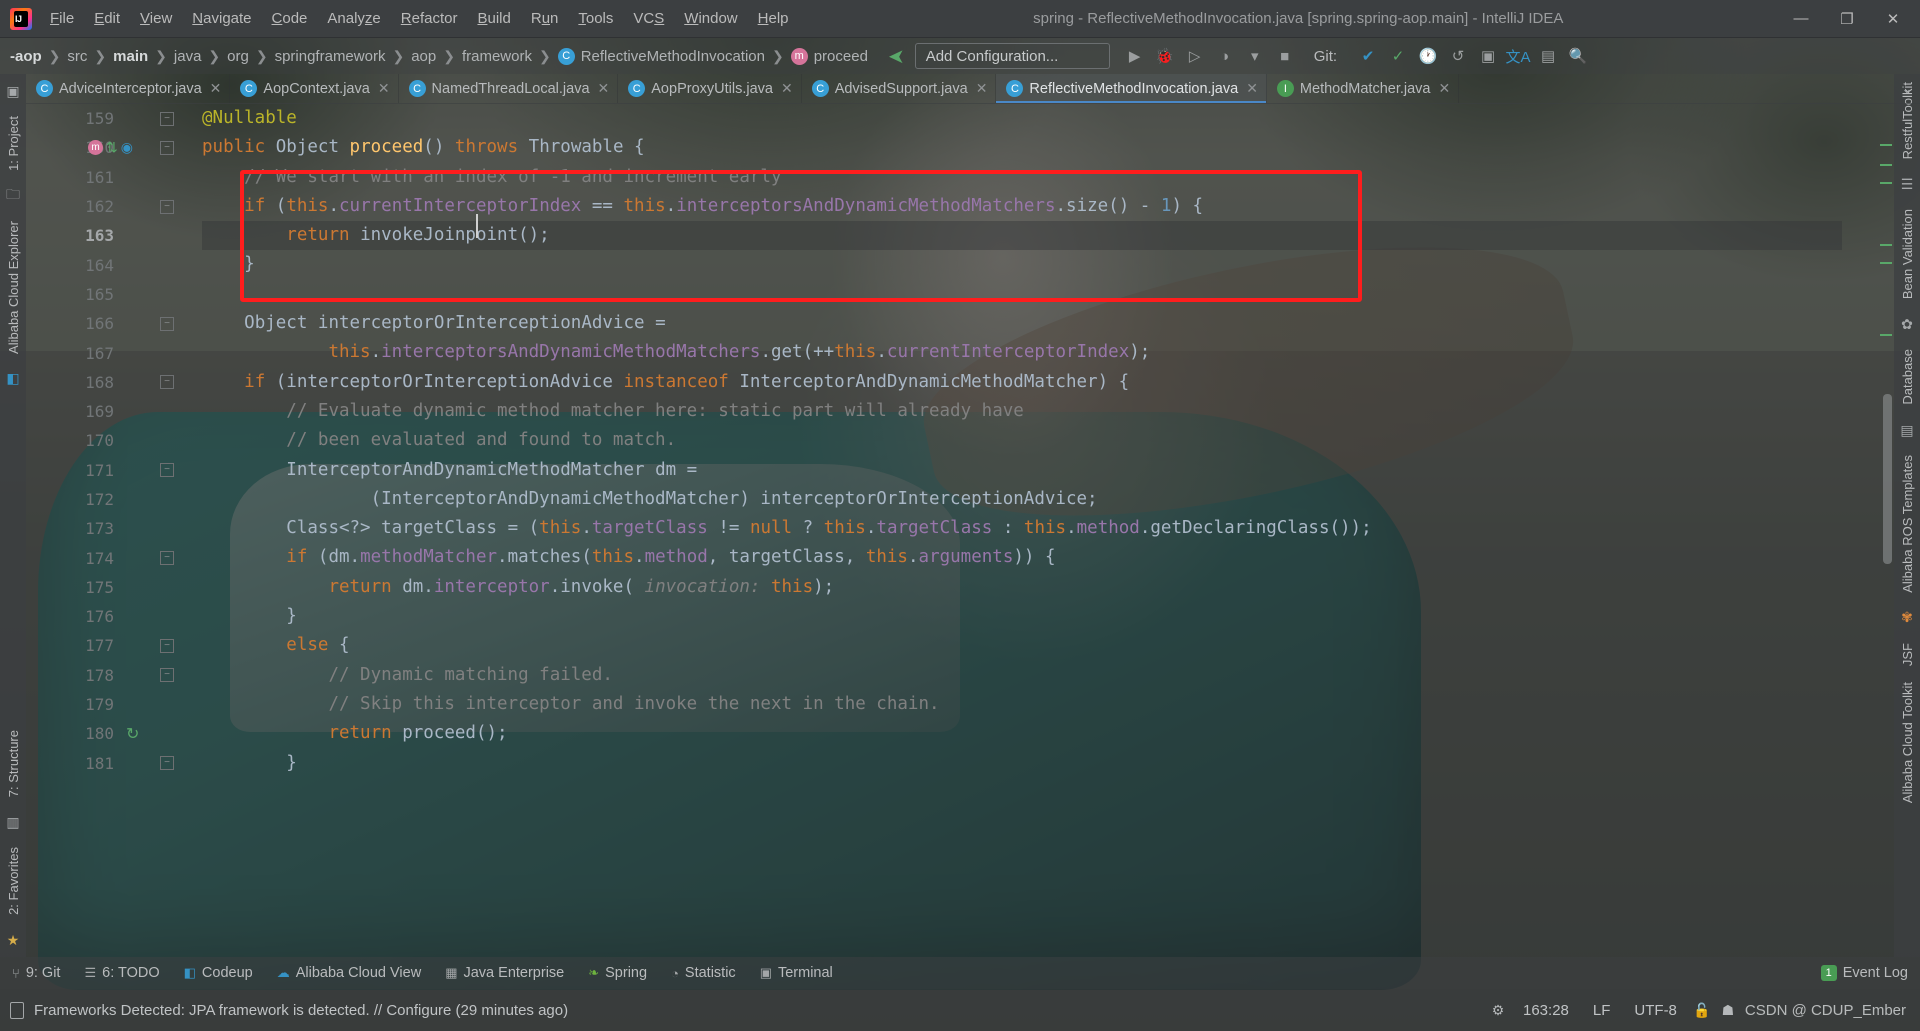 This screenshot has height=1031, width=1920. What do you see at coordinates (188, 56) in the screenshot?
I see `breadcrumb-item-java: java` at bounding box center [188, 56].